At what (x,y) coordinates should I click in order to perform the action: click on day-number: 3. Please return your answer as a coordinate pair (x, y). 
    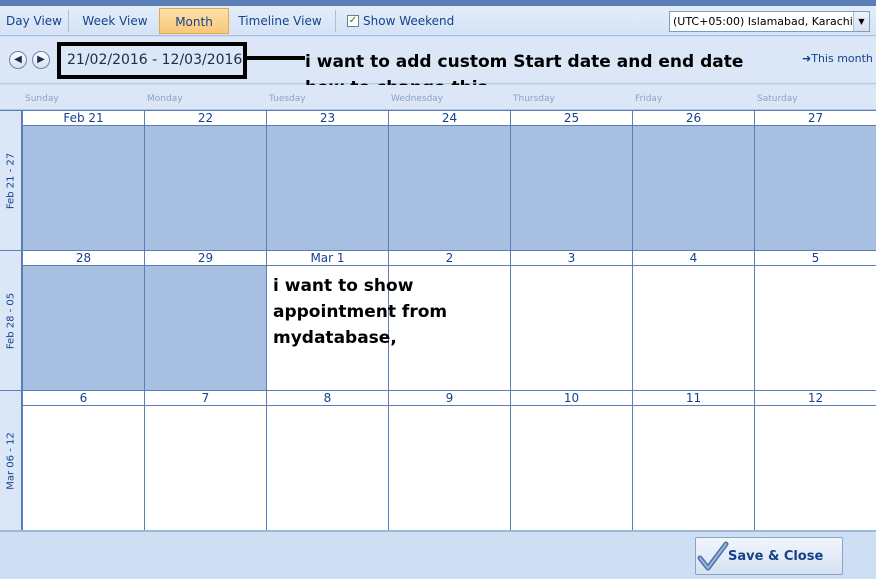
    Looking at the image, I should click on (571, 258).